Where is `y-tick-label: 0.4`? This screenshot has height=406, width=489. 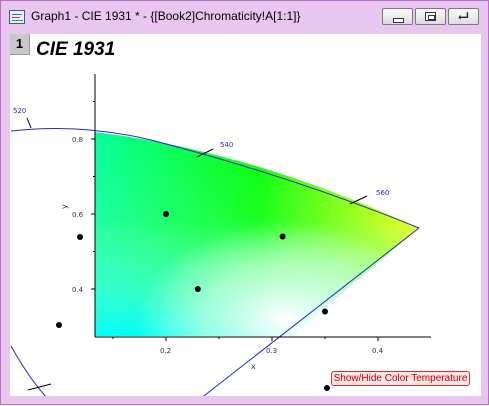
y-tick-label: 0.4 is located at coordinates (78, 290).